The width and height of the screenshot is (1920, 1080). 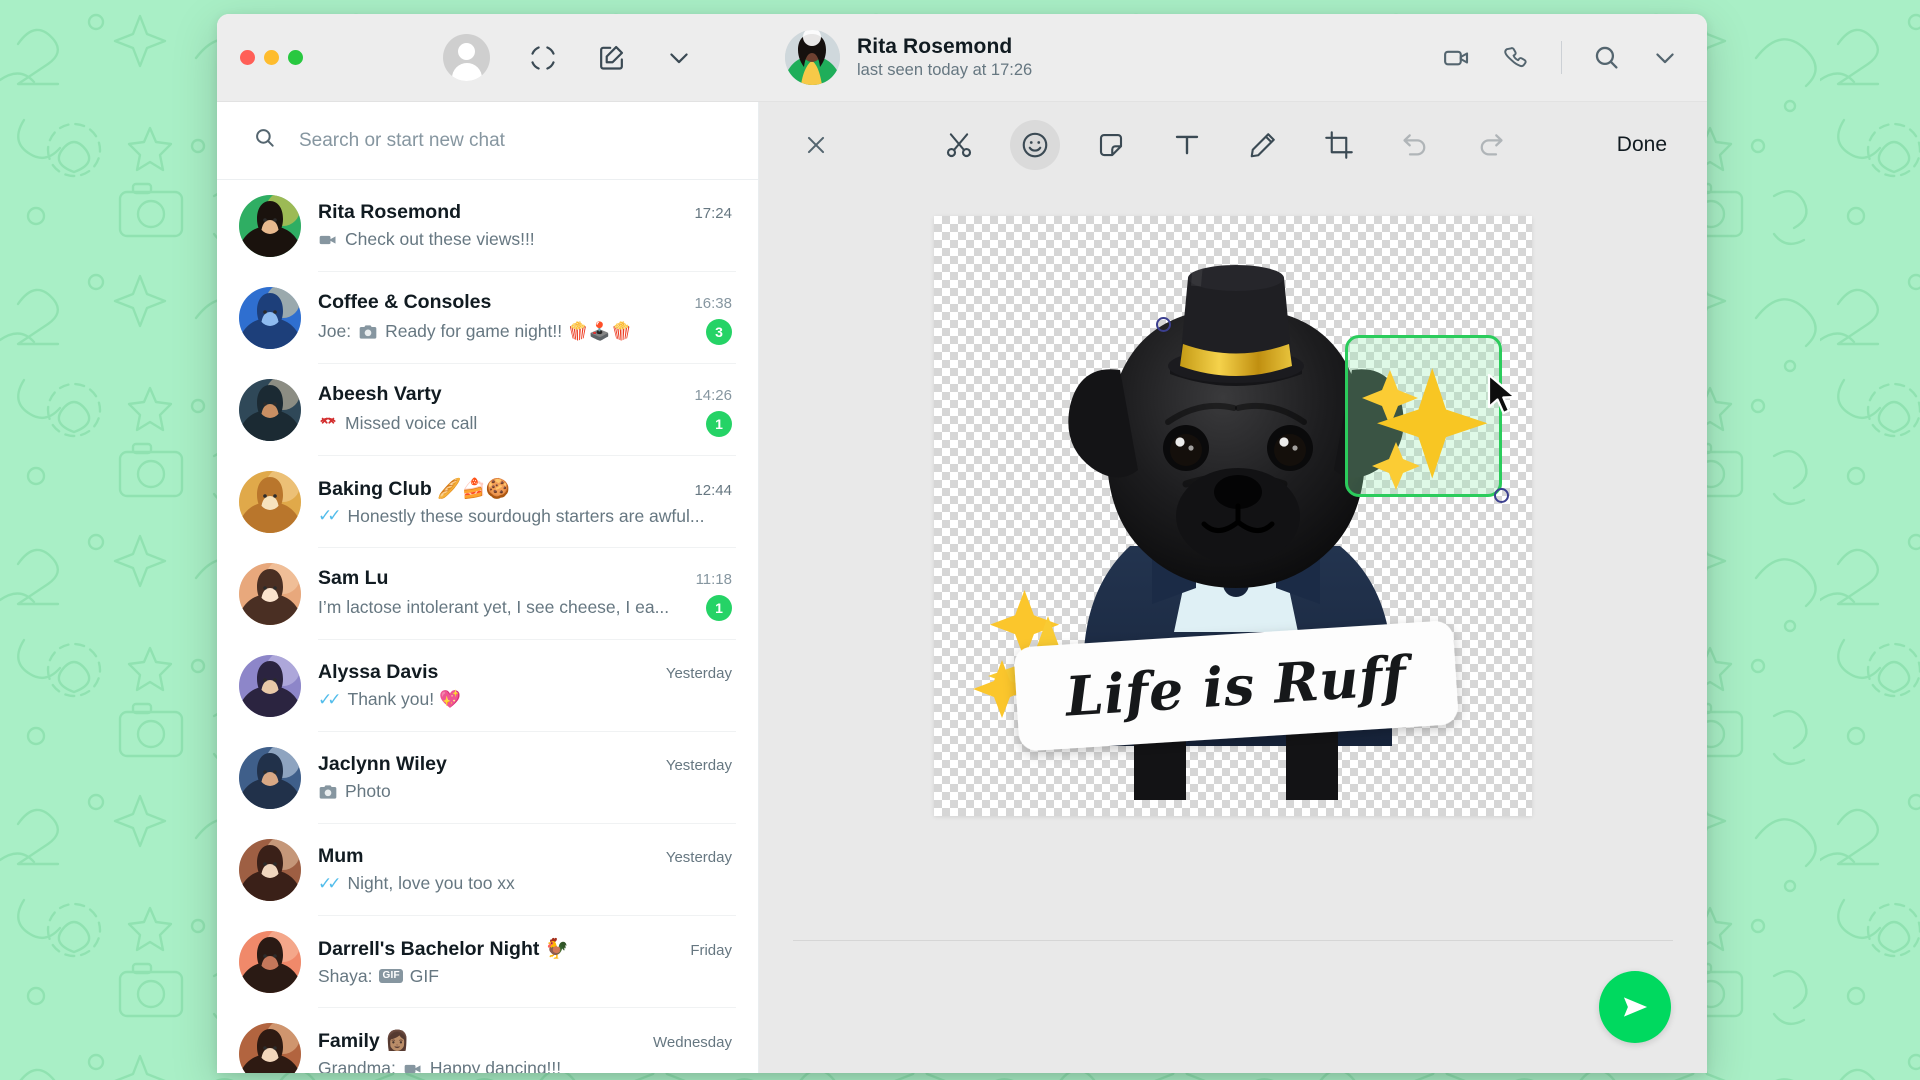 I want to click on chat-item-bottom: ✓✓ Thank you! 💖, so click(x=525, y=699).